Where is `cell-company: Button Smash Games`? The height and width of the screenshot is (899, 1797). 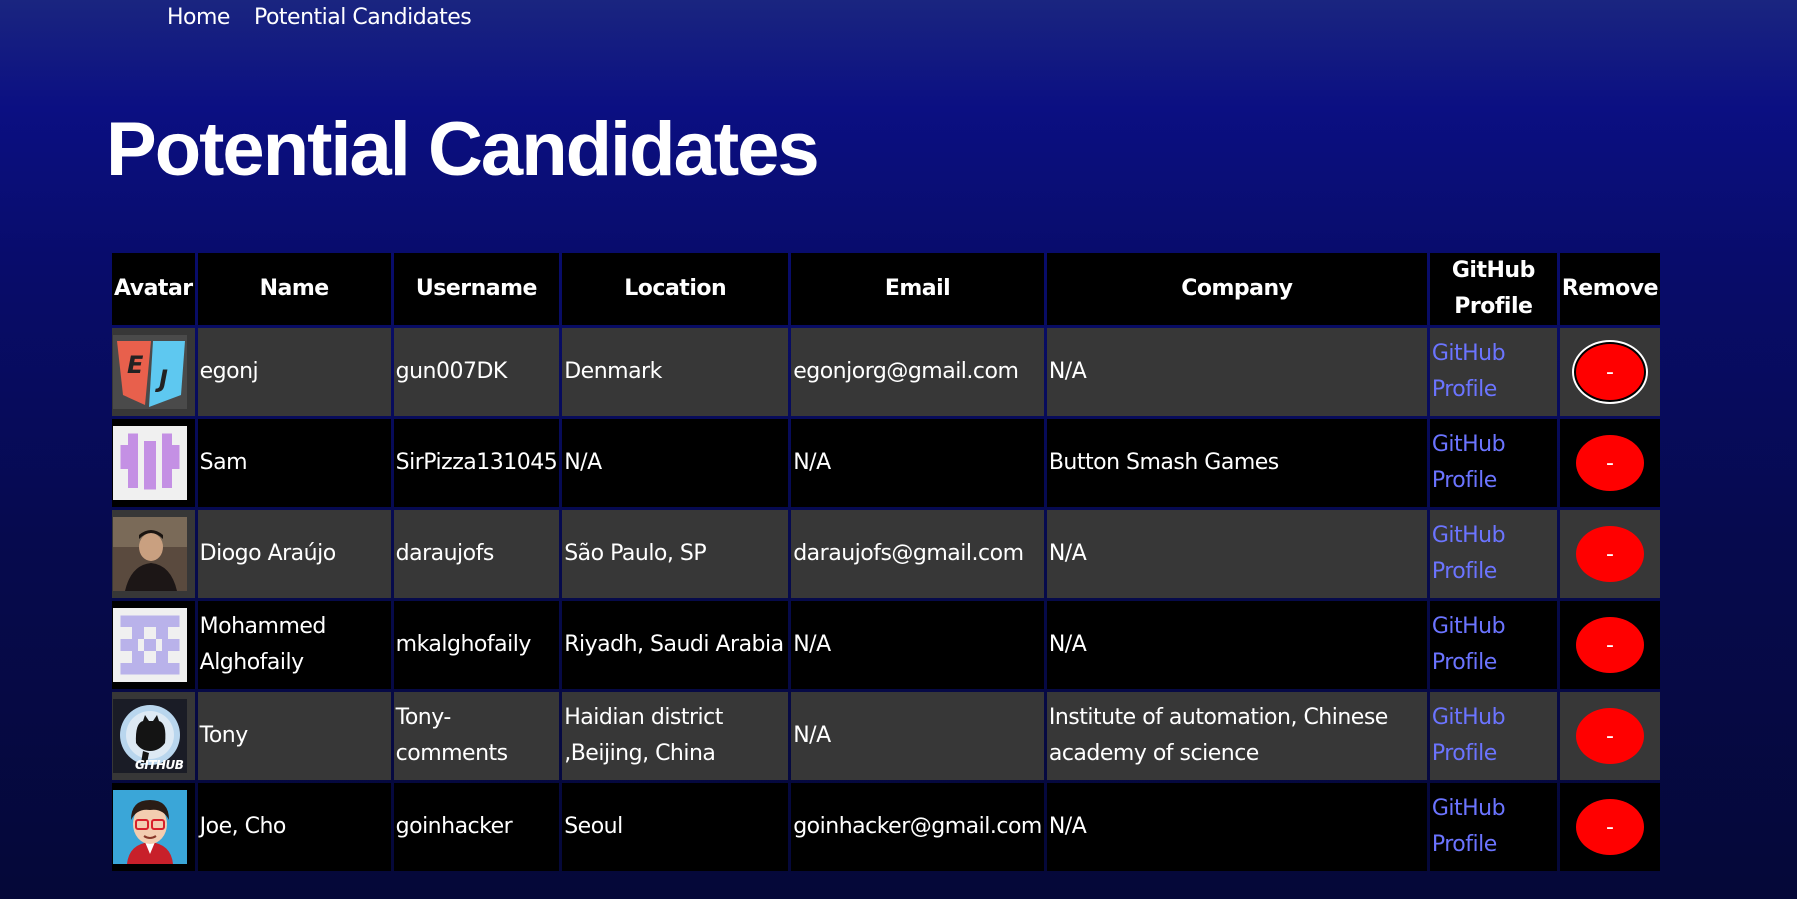
cell-company: Button Smash Games is located at coordinates (1236, 463).